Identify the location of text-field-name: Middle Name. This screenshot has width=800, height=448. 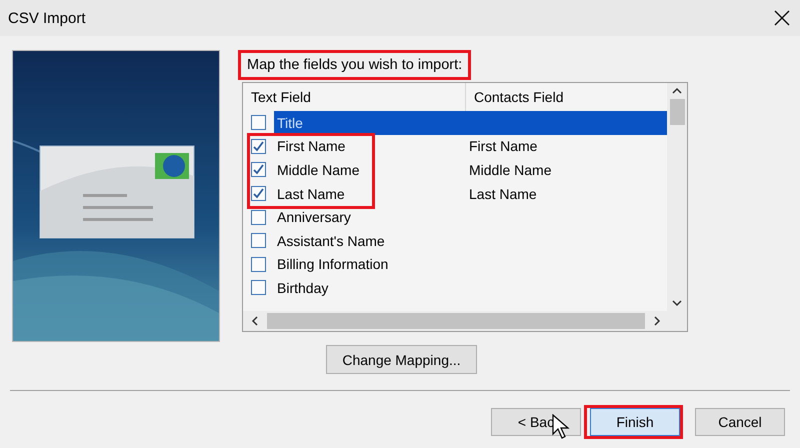
(318, 170).